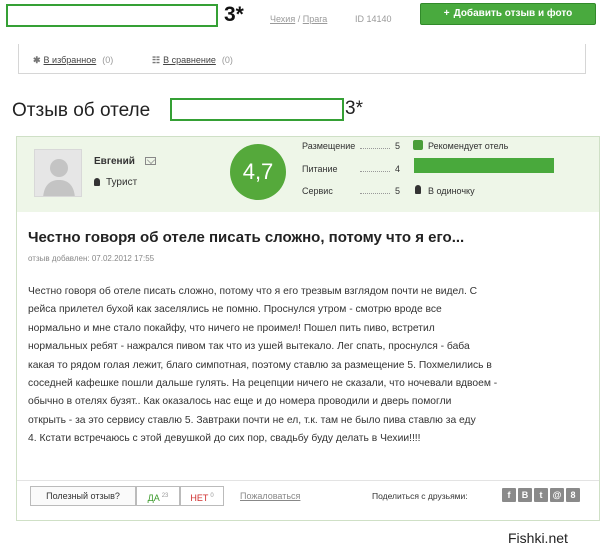  I want to click on share-label: Поделиться с друзьями:, so click(420, 496).